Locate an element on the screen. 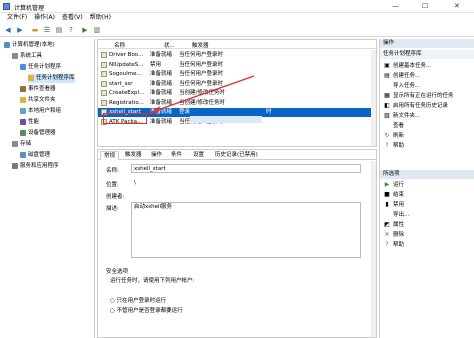 This screenshot has height=338, width=474. create-basic-task-icon: ▣ is located at coordinates (387, 65).